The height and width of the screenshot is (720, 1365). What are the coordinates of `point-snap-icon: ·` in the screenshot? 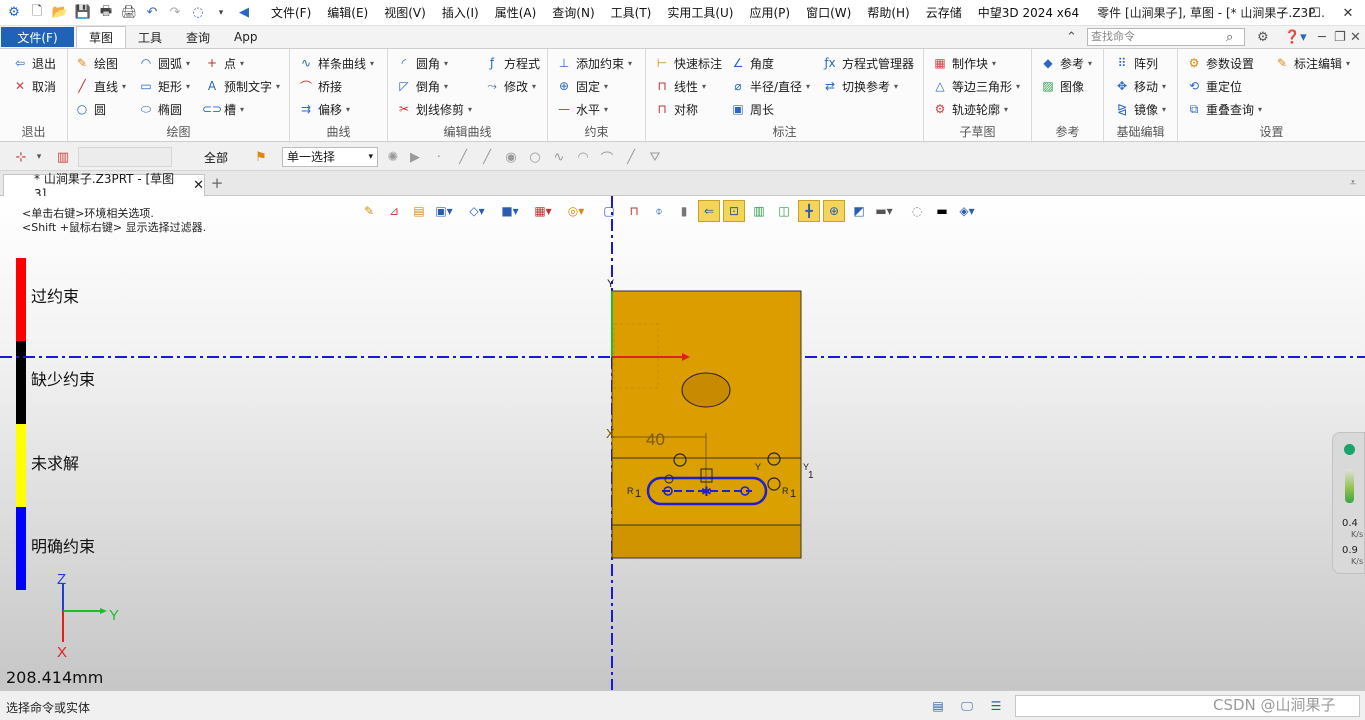 It's located at (439, 157).